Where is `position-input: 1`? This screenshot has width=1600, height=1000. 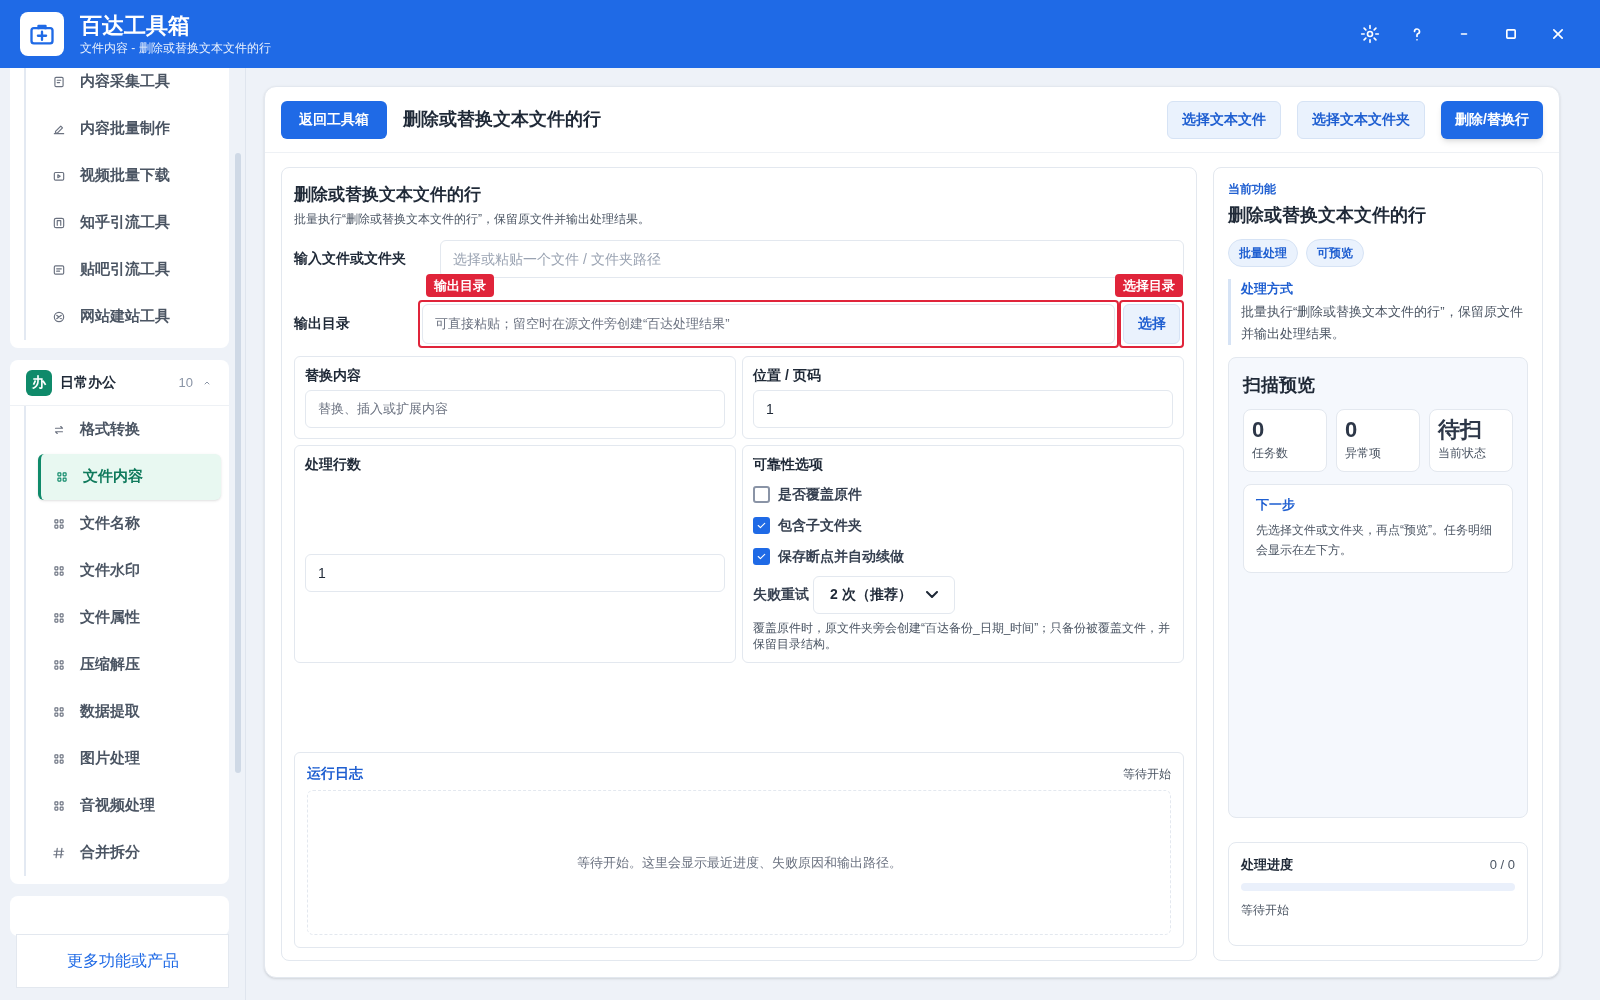
position-input: 1 is located at coordinates (963, 408).